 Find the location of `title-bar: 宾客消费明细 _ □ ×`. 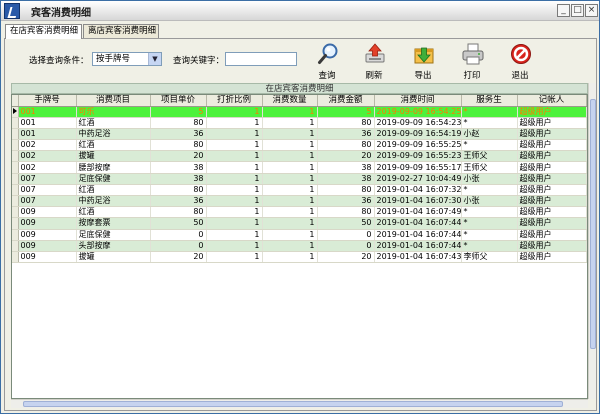

title-bar: 宾客消费明细 _ □ × is located at coordinates (300, 11).